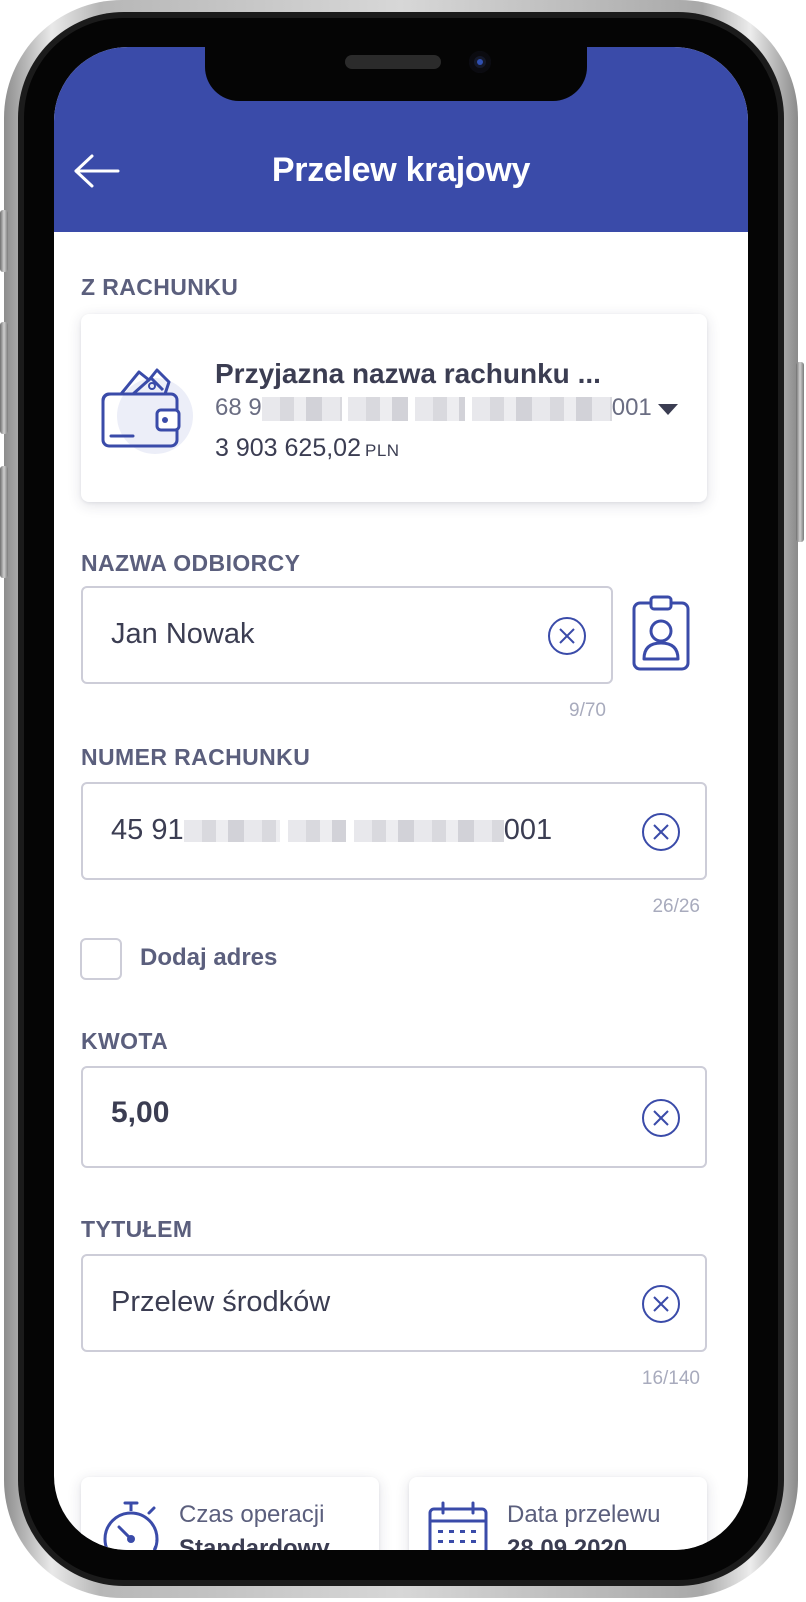 The image size is (806, 1602). I want to click on transfer-date-selector: Data przelewu 28.09.2020, so click(558, 1513).